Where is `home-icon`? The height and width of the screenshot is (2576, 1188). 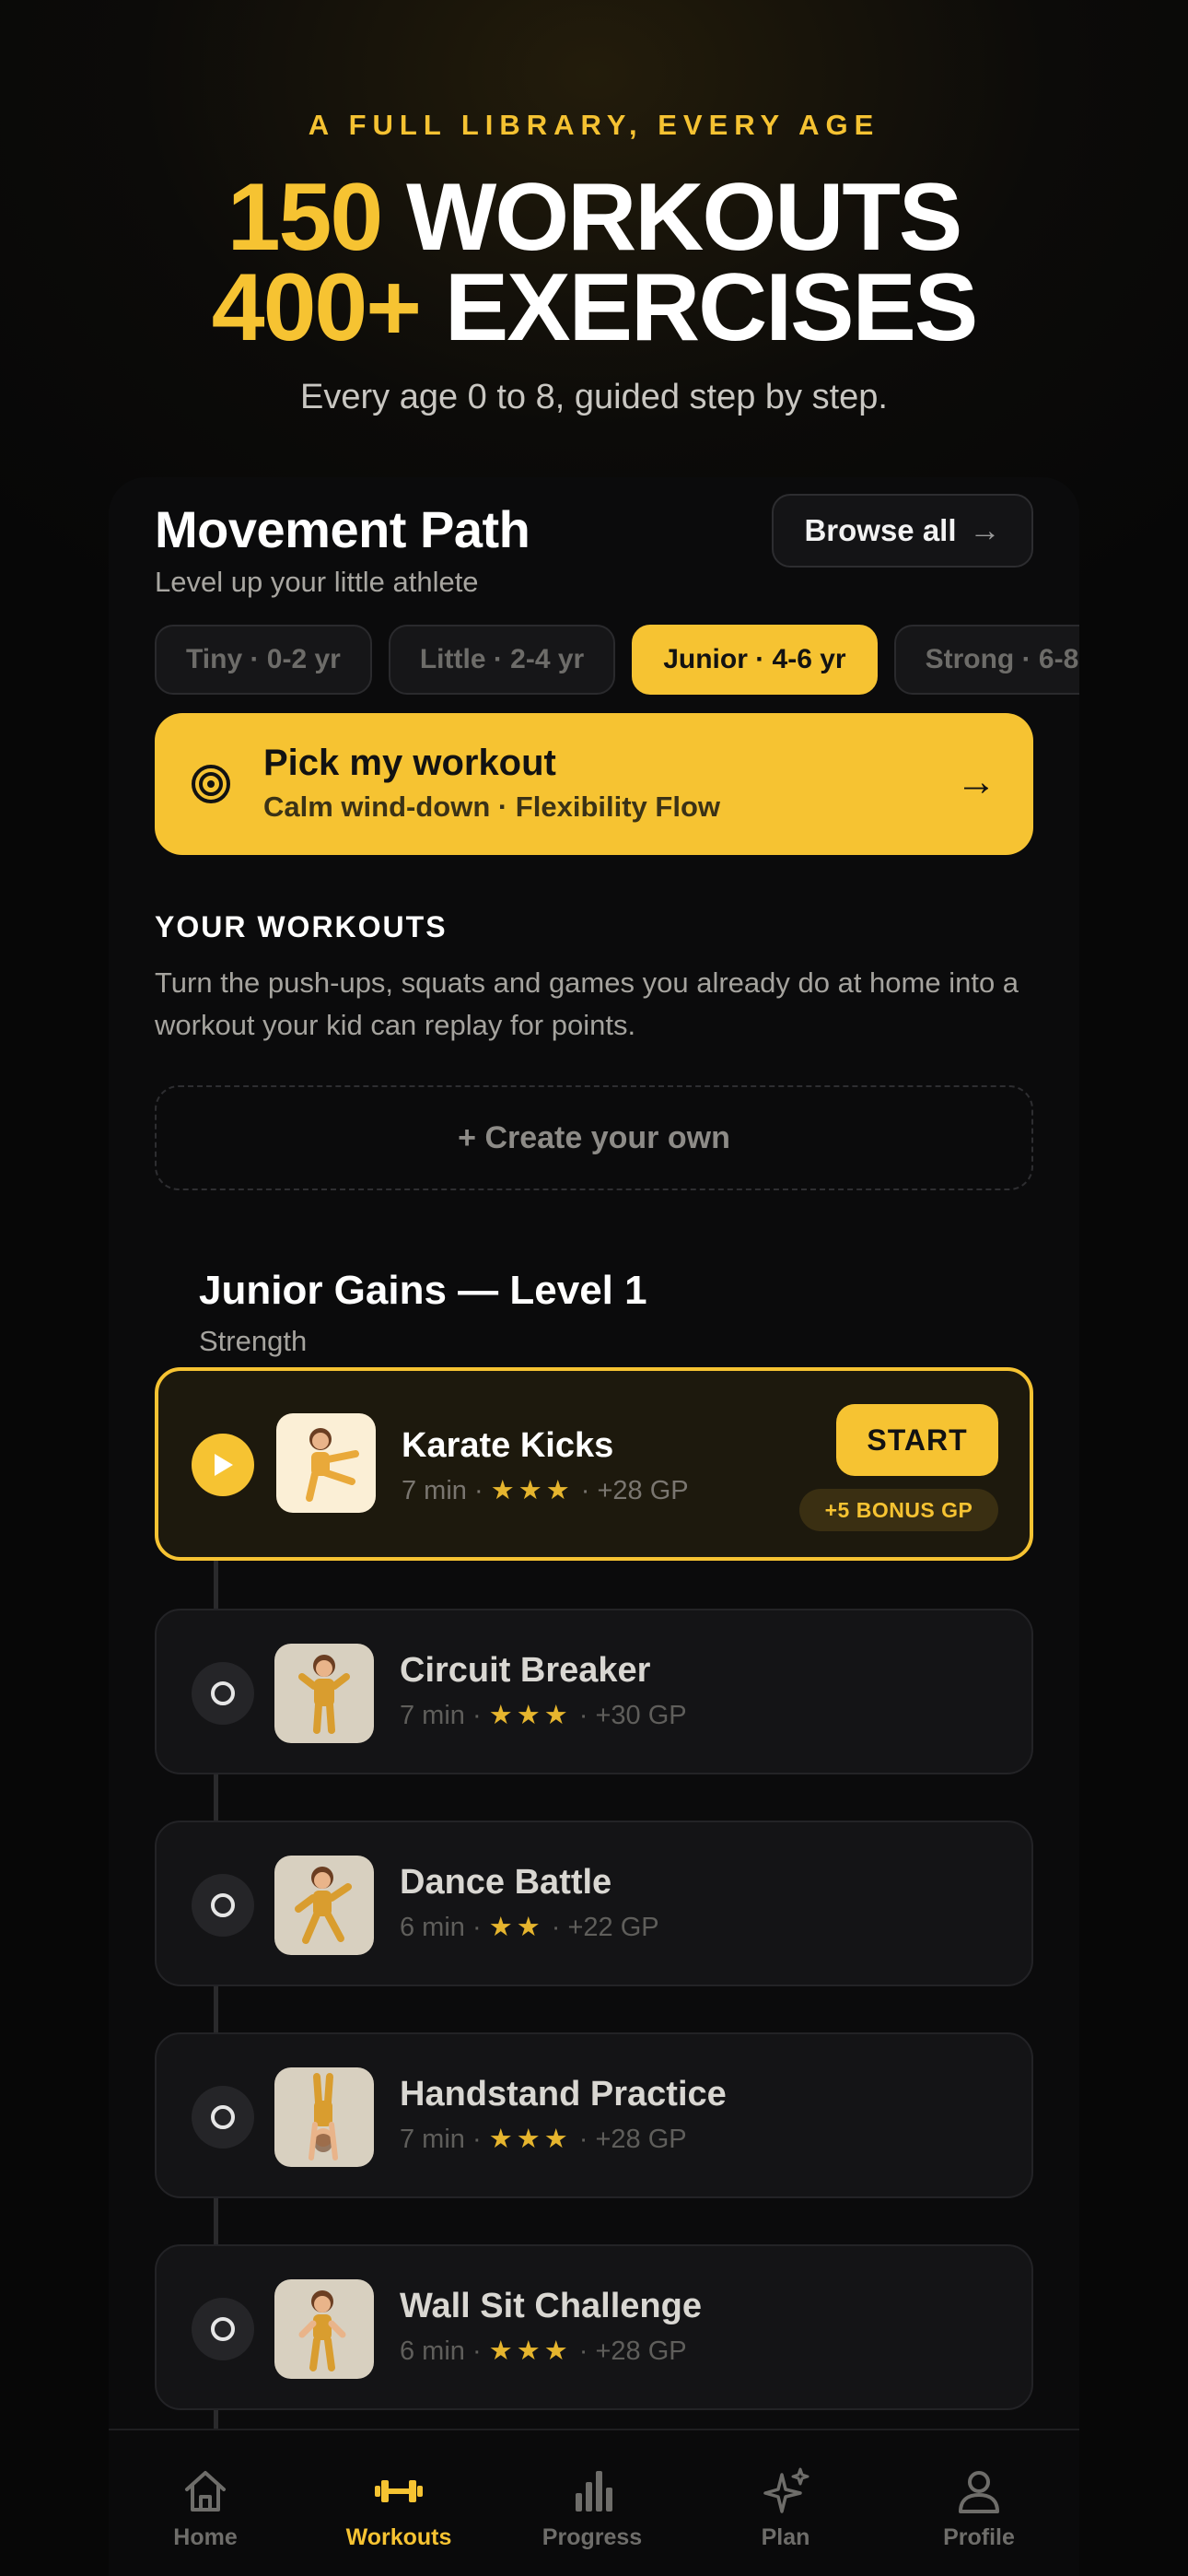 home-icon is located at coordinates (205, 2491).